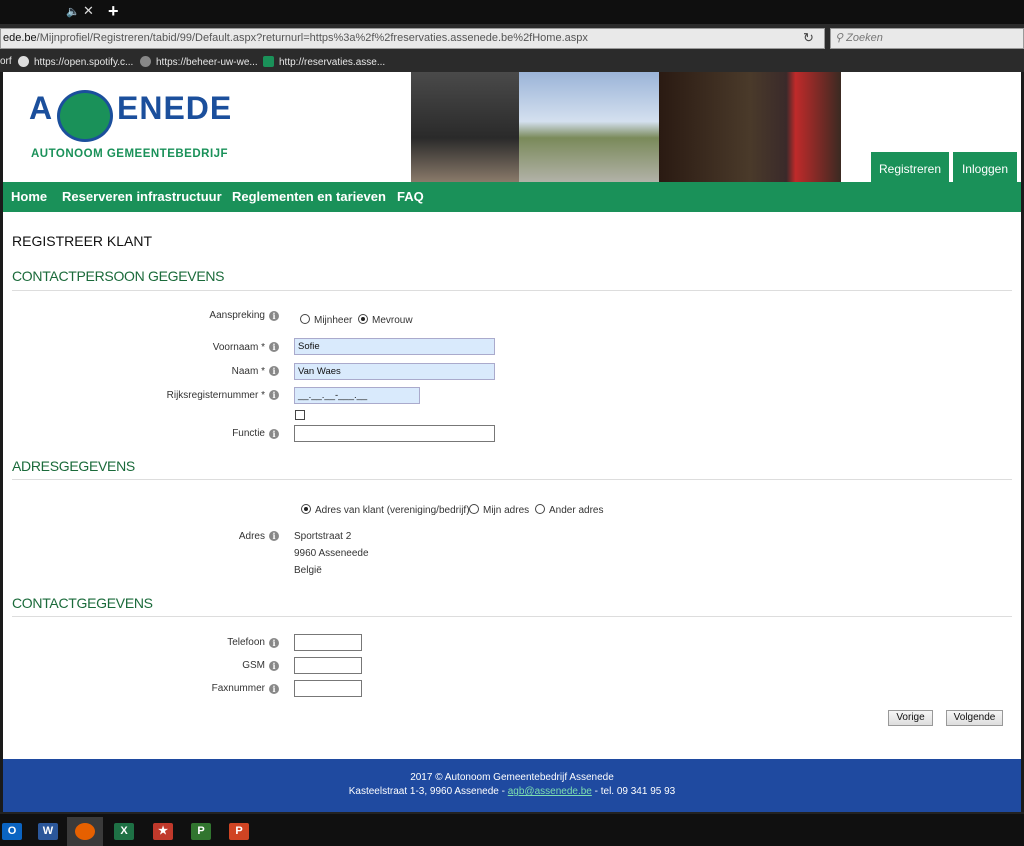  I want to click on section-contact-person: CONTACTPERSOON GEGEVENS, so click(118, 276).